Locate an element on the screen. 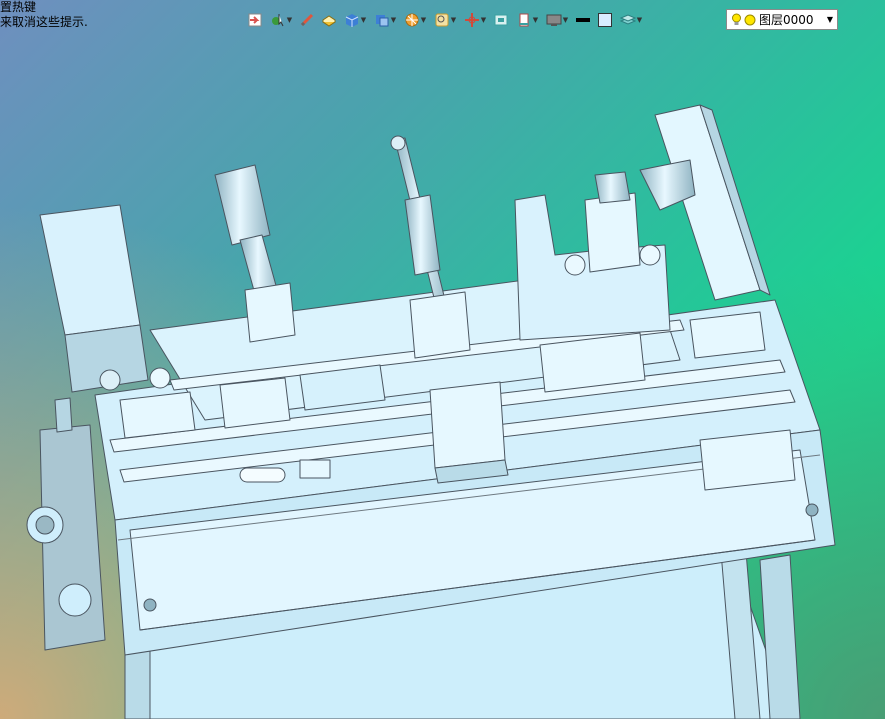  layer-state-icons is located at coordinates (743, 20).